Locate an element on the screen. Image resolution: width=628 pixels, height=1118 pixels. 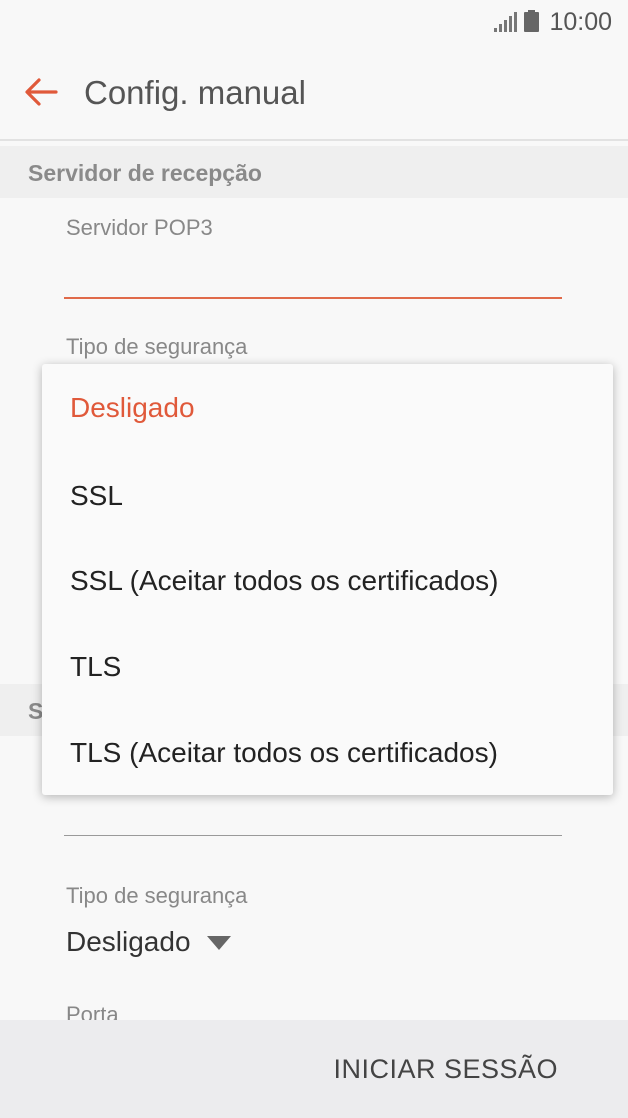
pop3-server-label: Servidor POP3 is located at coordinates (139, 227).